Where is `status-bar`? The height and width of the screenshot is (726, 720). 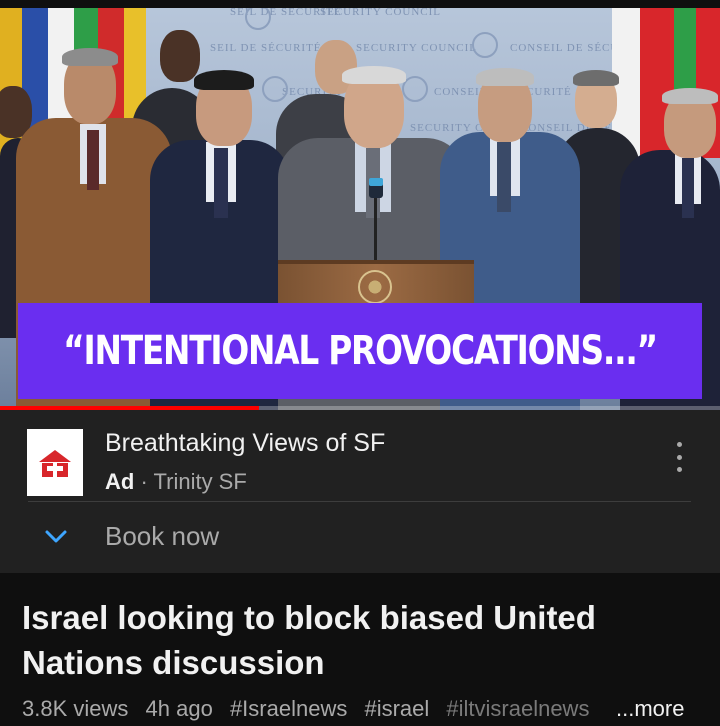
status-bar is located at coordinates (360, 4).